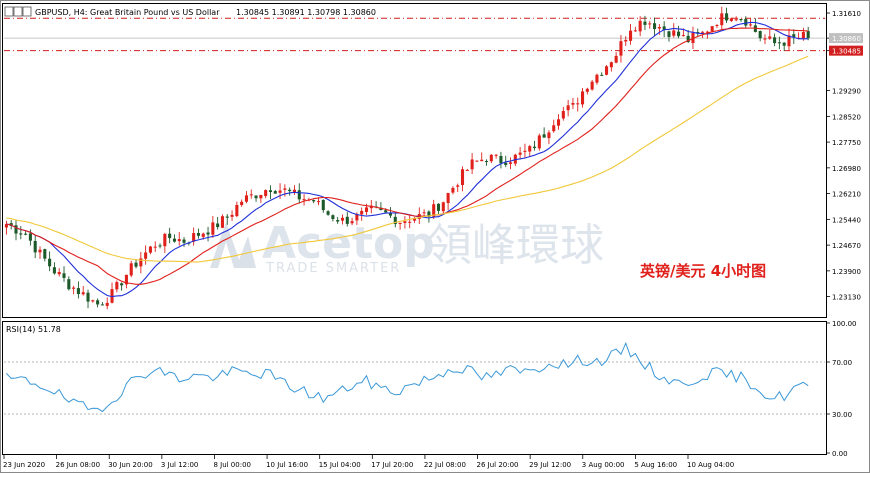 The height and width of the screenshot is (477, 870). What do you see at coordinates (333, 268) in the screenshot?
I see `watermark-tagline: TRADE SMARTER` at bounding box center [333, 268].